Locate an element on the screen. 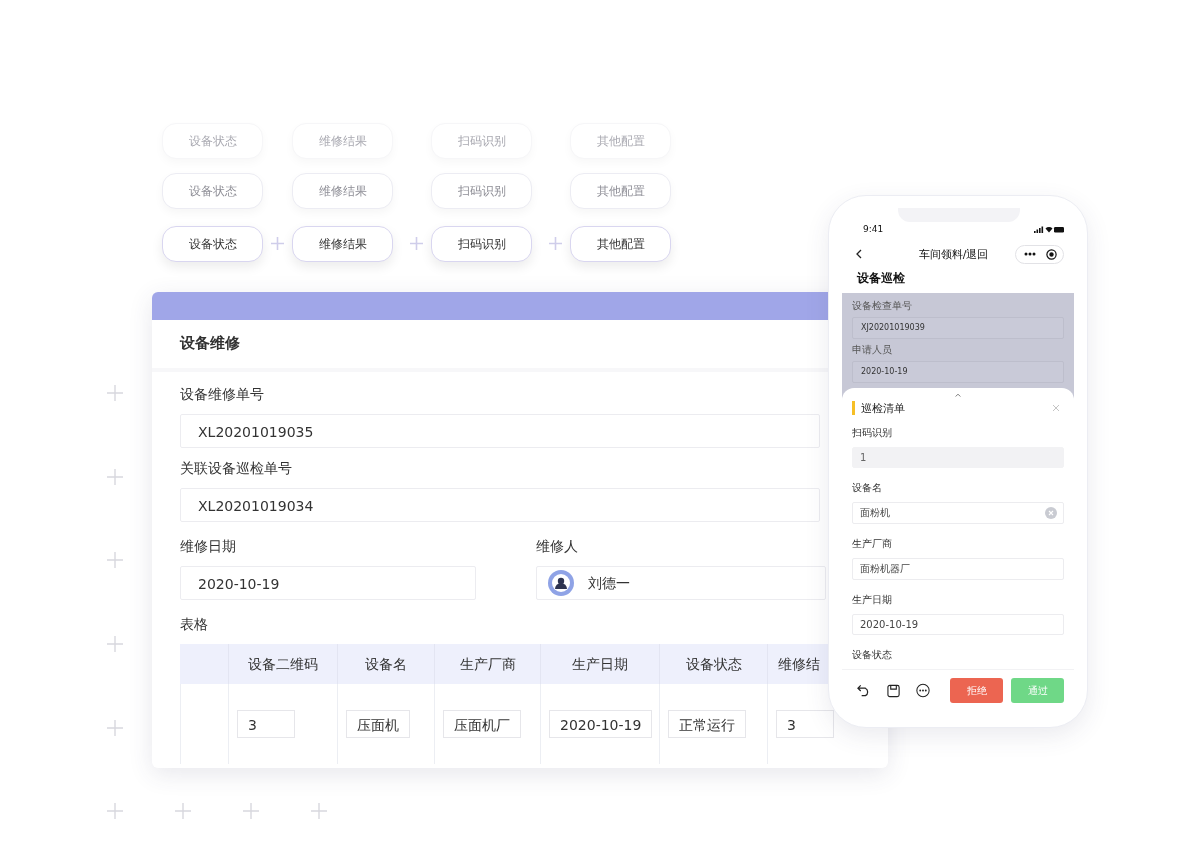 This screenshot has height=868, width=1200. undo-icon is located at coordinates (864, 690).